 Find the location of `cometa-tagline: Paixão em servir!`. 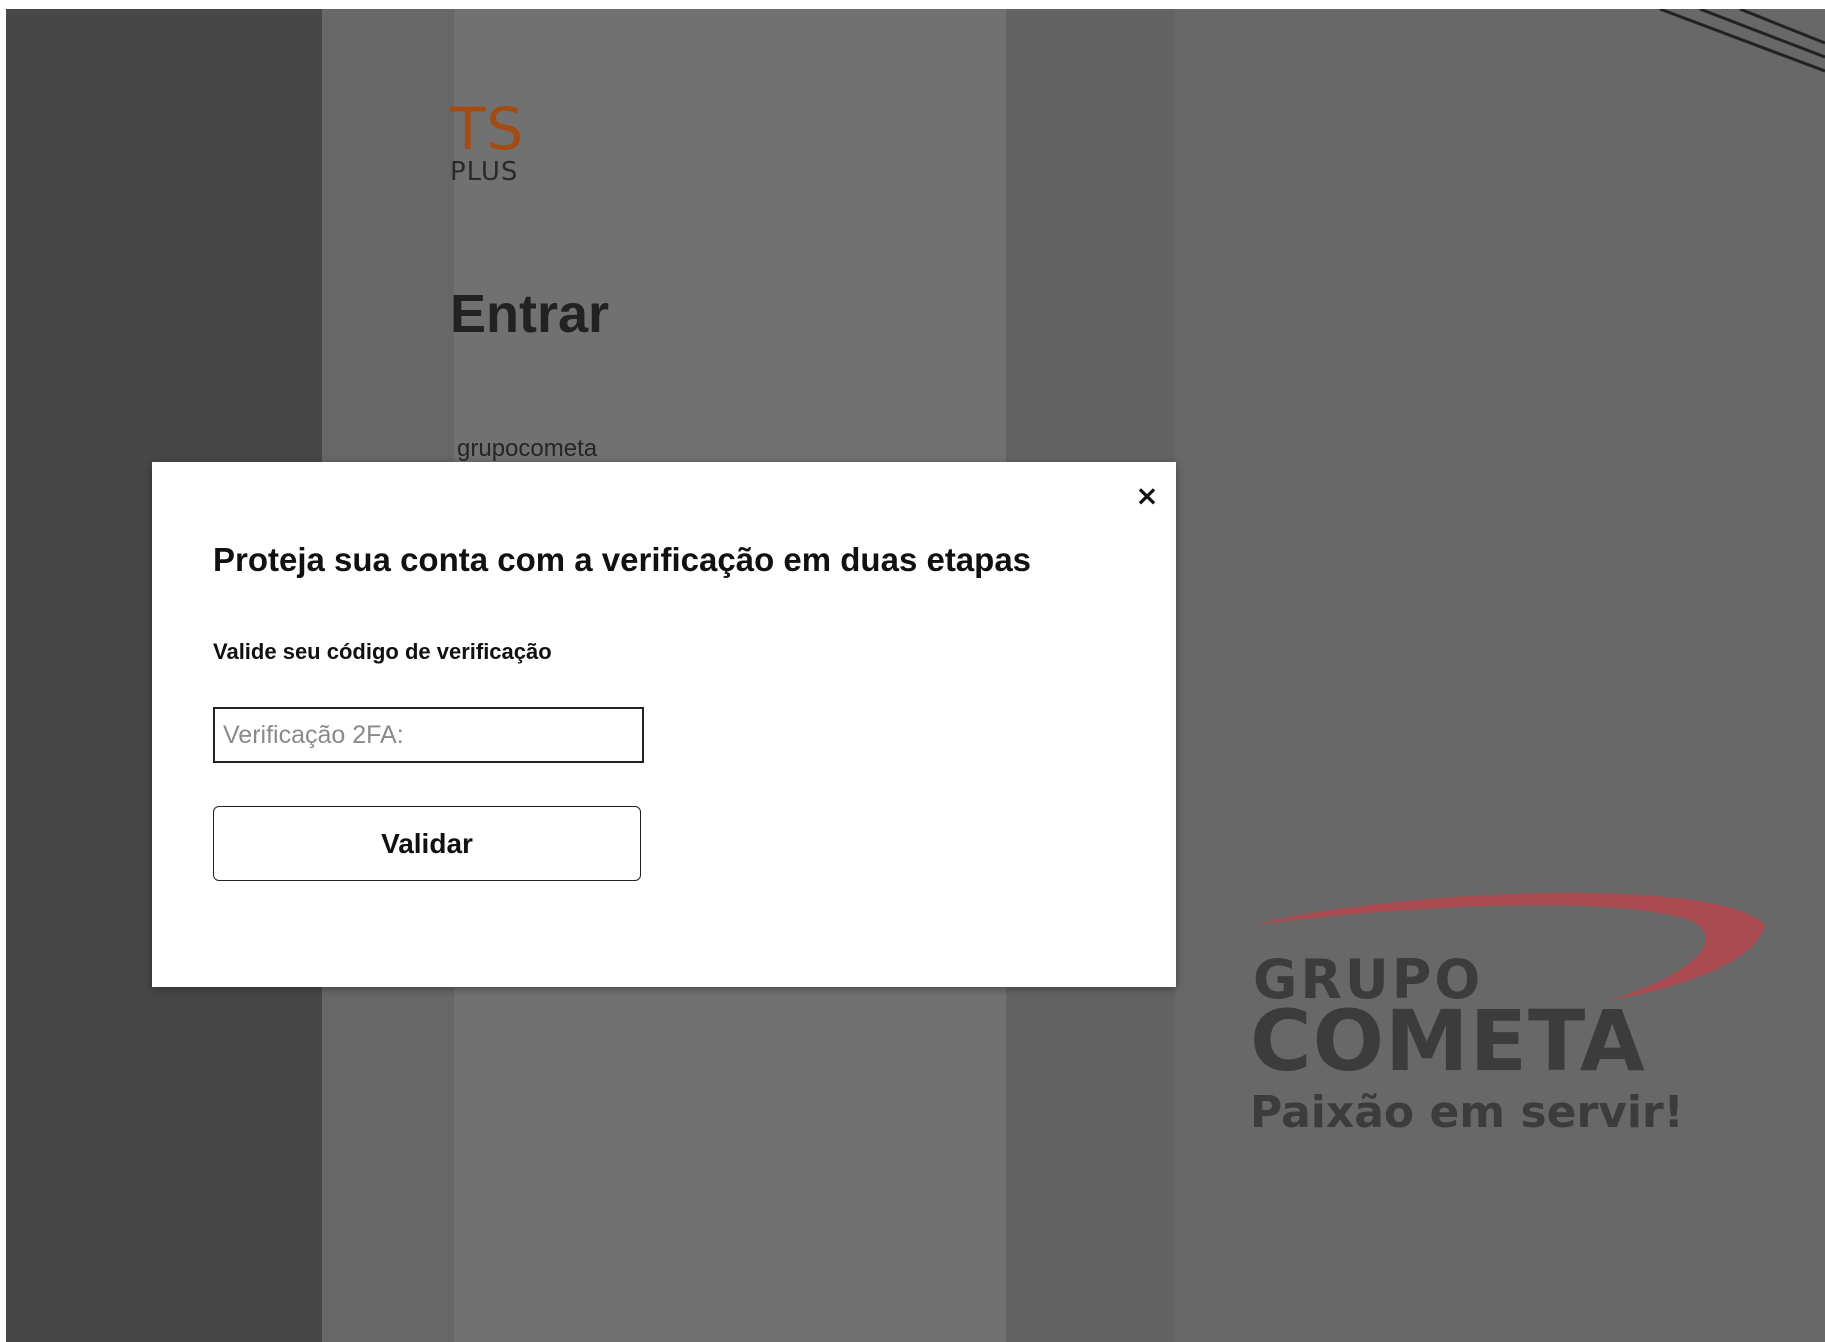

cometa-tagline: Paixão em servir! is located at coordinates (1467, 1112).